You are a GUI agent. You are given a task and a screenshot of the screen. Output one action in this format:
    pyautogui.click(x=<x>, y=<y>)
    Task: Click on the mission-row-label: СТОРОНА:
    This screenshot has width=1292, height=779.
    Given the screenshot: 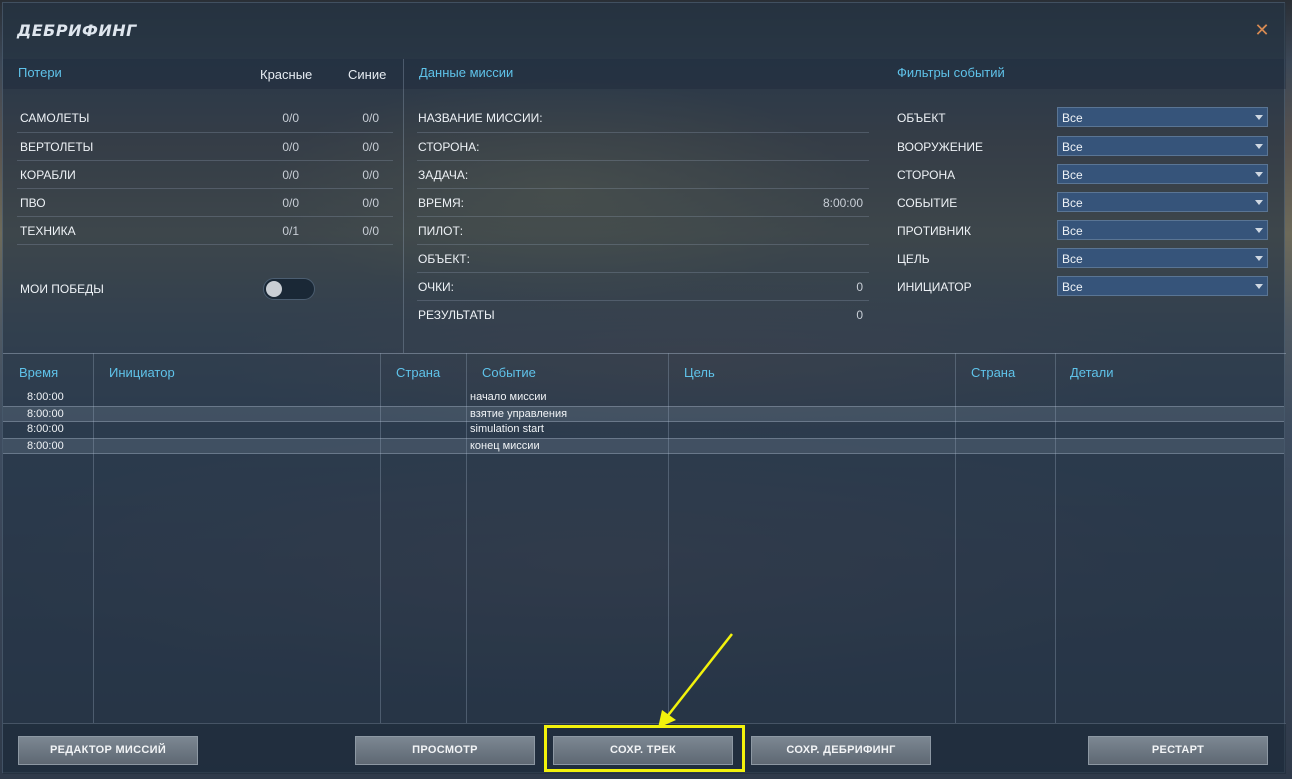 What is the action you would take?
    pyautogui.click(x=449, y=147)
    